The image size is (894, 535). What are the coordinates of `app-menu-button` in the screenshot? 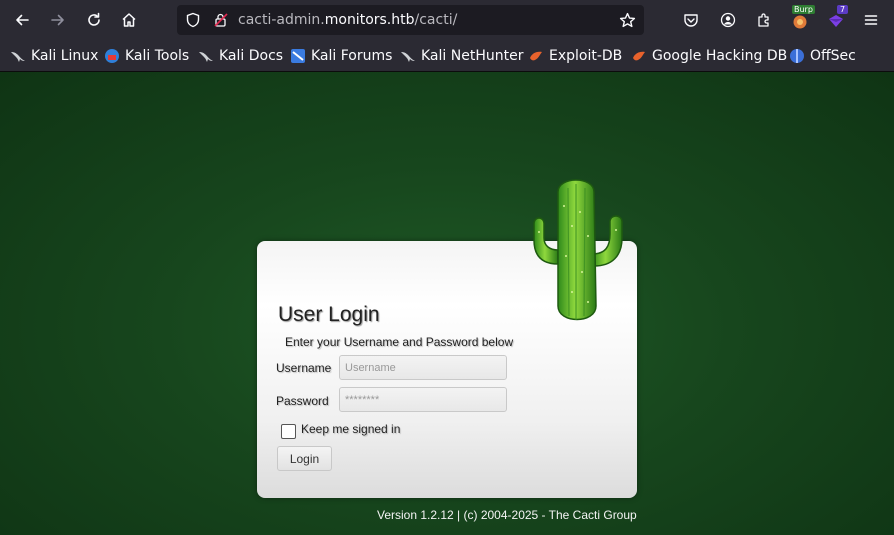 It's located at (871, 20).